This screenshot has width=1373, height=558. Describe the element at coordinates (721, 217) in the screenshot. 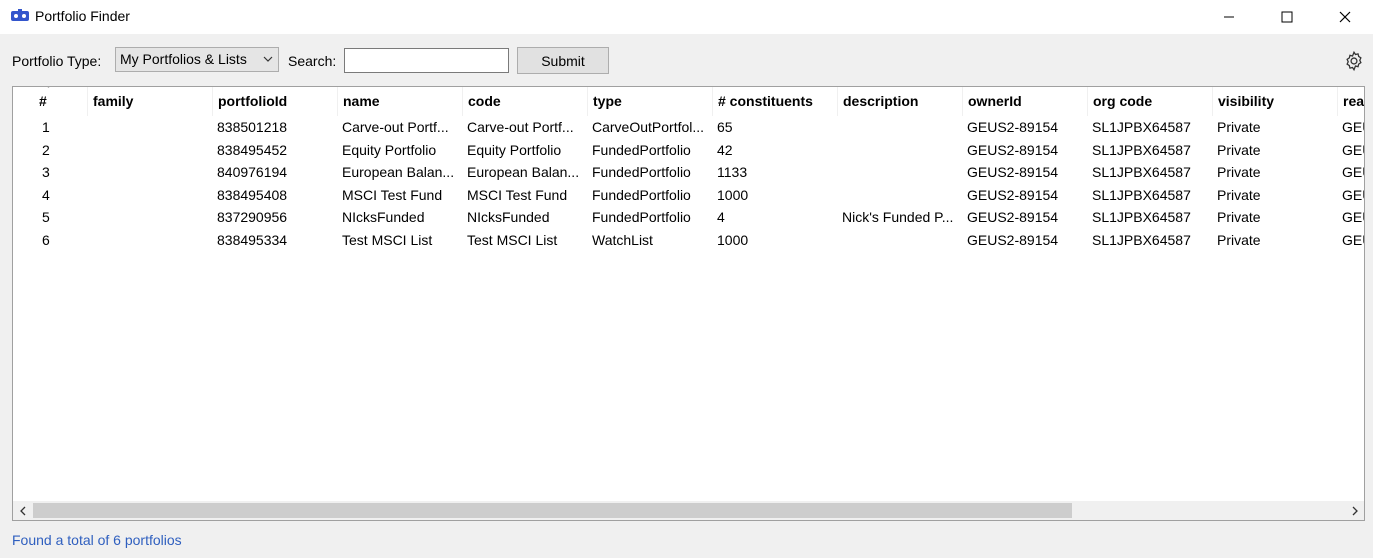

I see `cell-col-constituents: 4` at that location.